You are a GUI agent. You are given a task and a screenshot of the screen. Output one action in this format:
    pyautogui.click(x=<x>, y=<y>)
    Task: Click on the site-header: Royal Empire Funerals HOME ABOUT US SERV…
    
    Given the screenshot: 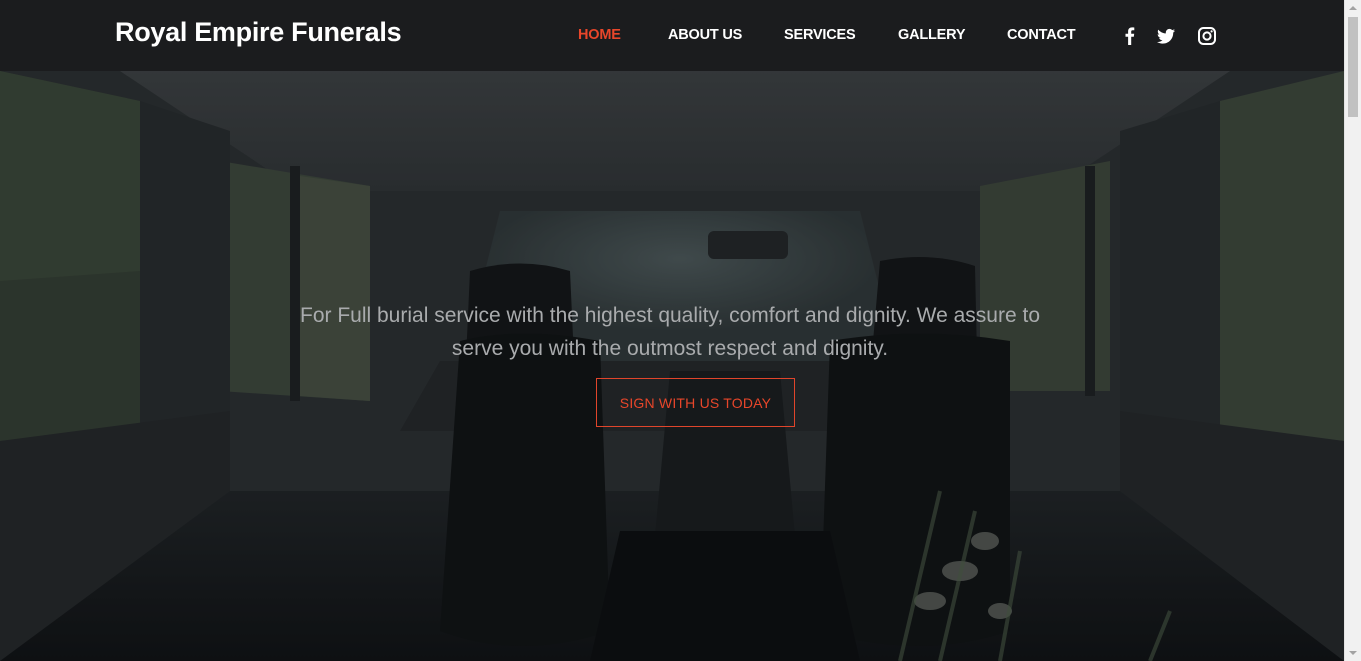 What is the action you would take?
    pyautogui.click(x=672, y=35)
    